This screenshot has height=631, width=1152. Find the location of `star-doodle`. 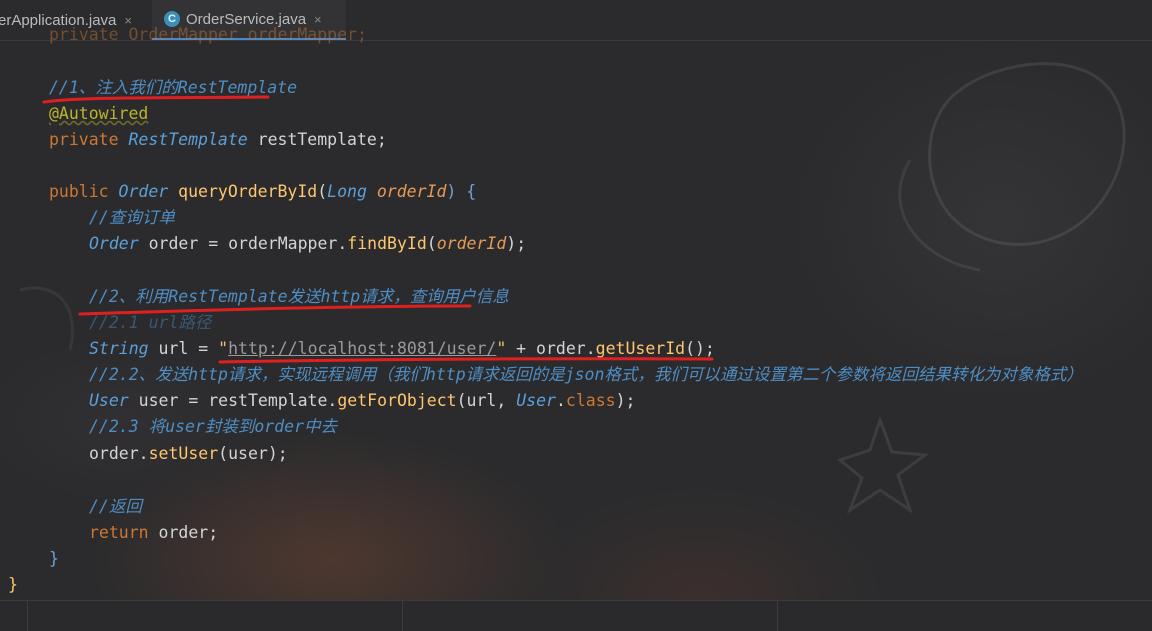

star-doodle is located at coordinates (883, 464).